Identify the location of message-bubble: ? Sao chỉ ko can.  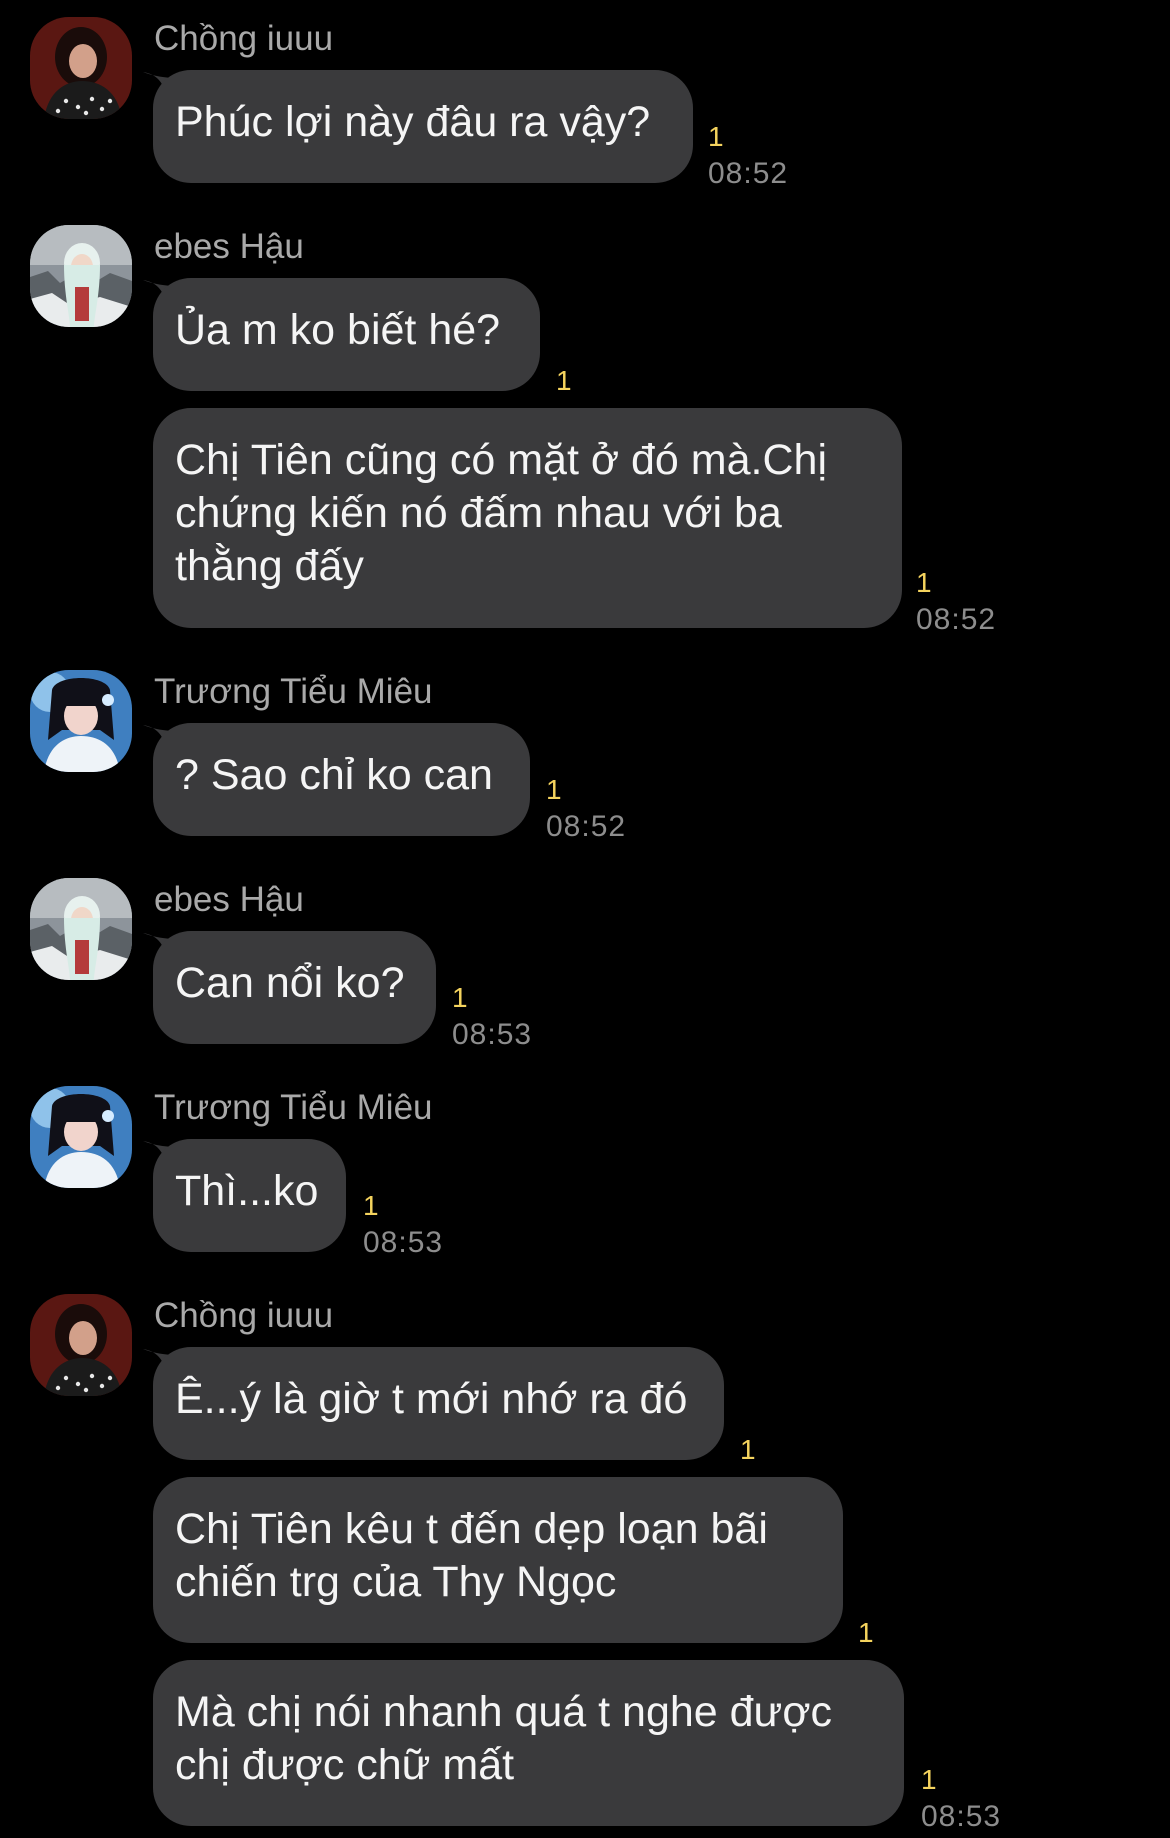
(341, 779).